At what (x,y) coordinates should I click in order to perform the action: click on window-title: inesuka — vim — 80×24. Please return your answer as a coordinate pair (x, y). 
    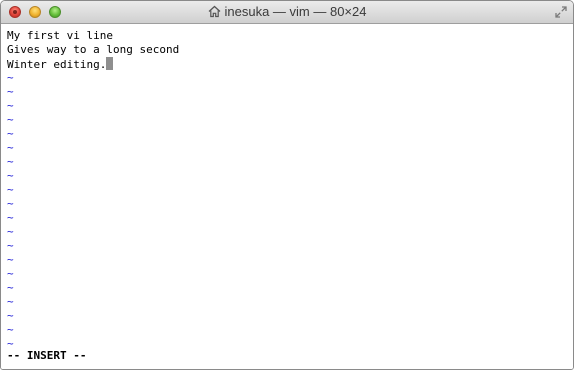
    Looking at the image, I should click on (295, 11).